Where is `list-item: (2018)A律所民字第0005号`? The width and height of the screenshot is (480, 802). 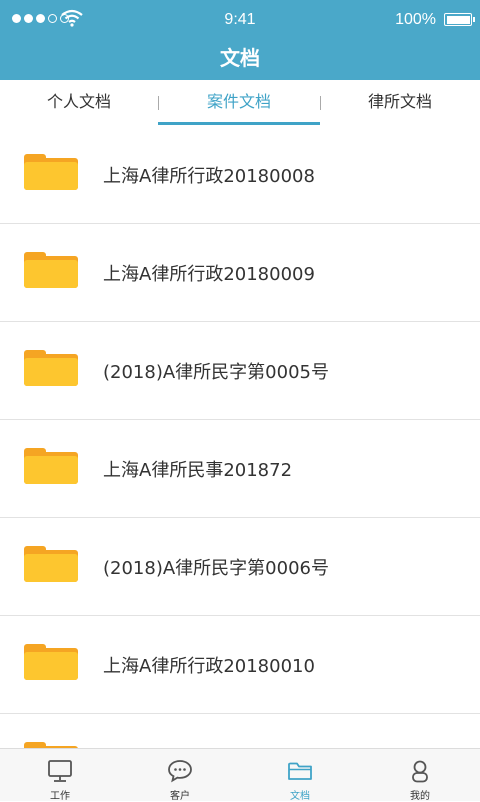
list-item: (2018)A律所民字第0005号 is located at coordinates (240, 371).